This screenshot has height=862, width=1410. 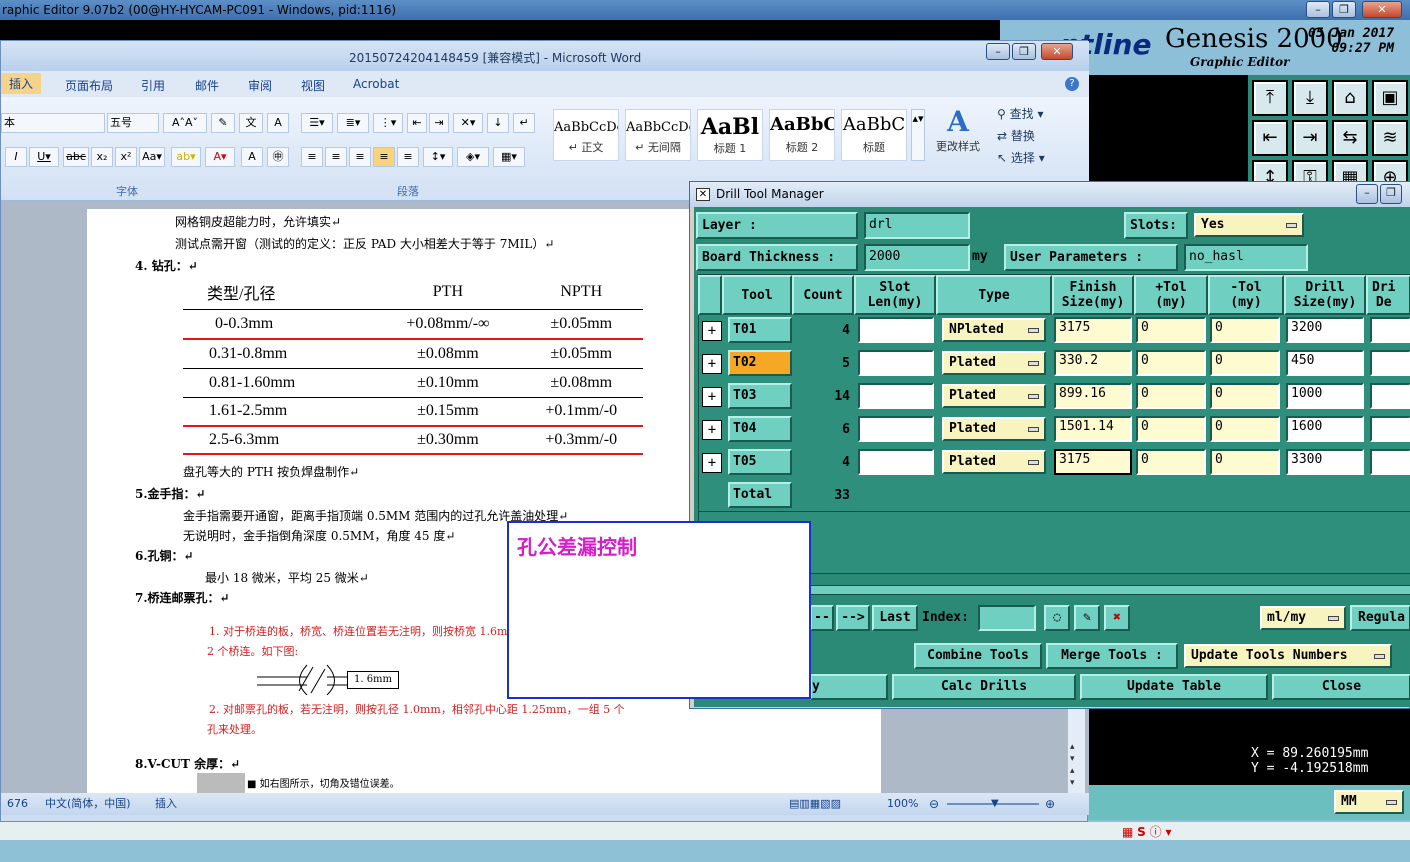 What do you see at coordinates (994, 396) in the screenshot?
I see `type-select-t03: Plated` at bounding box center [994, 396].